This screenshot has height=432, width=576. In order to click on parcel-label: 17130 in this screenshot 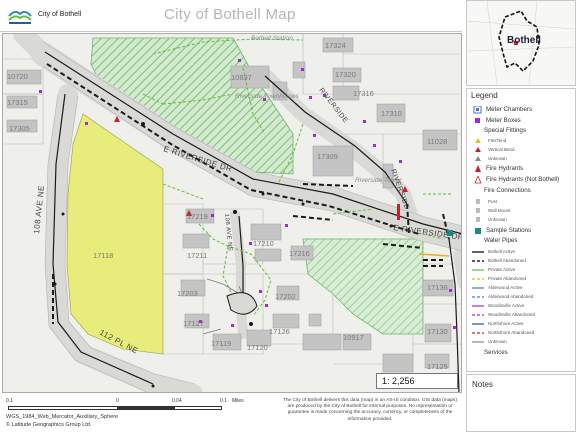, I will do `click(437, 331)`.